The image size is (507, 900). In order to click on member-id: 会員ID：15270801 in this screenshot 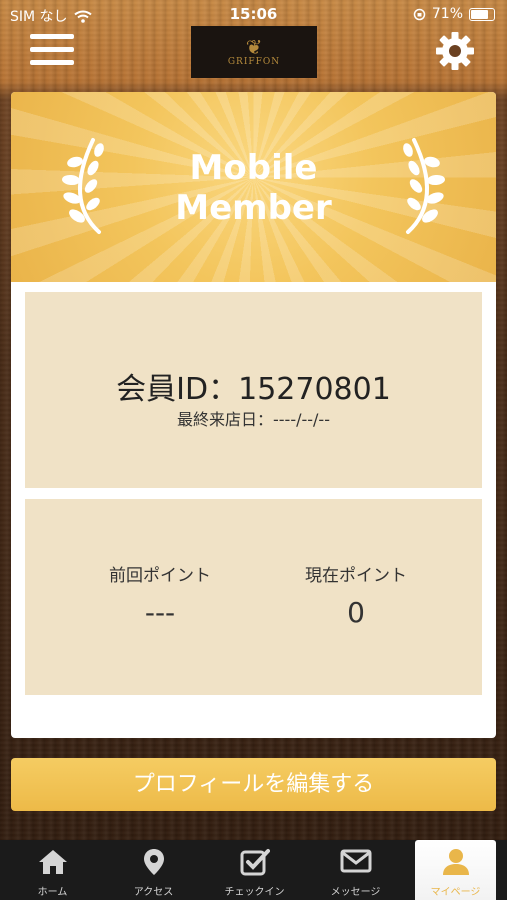, I will do `click(253, 389)`.